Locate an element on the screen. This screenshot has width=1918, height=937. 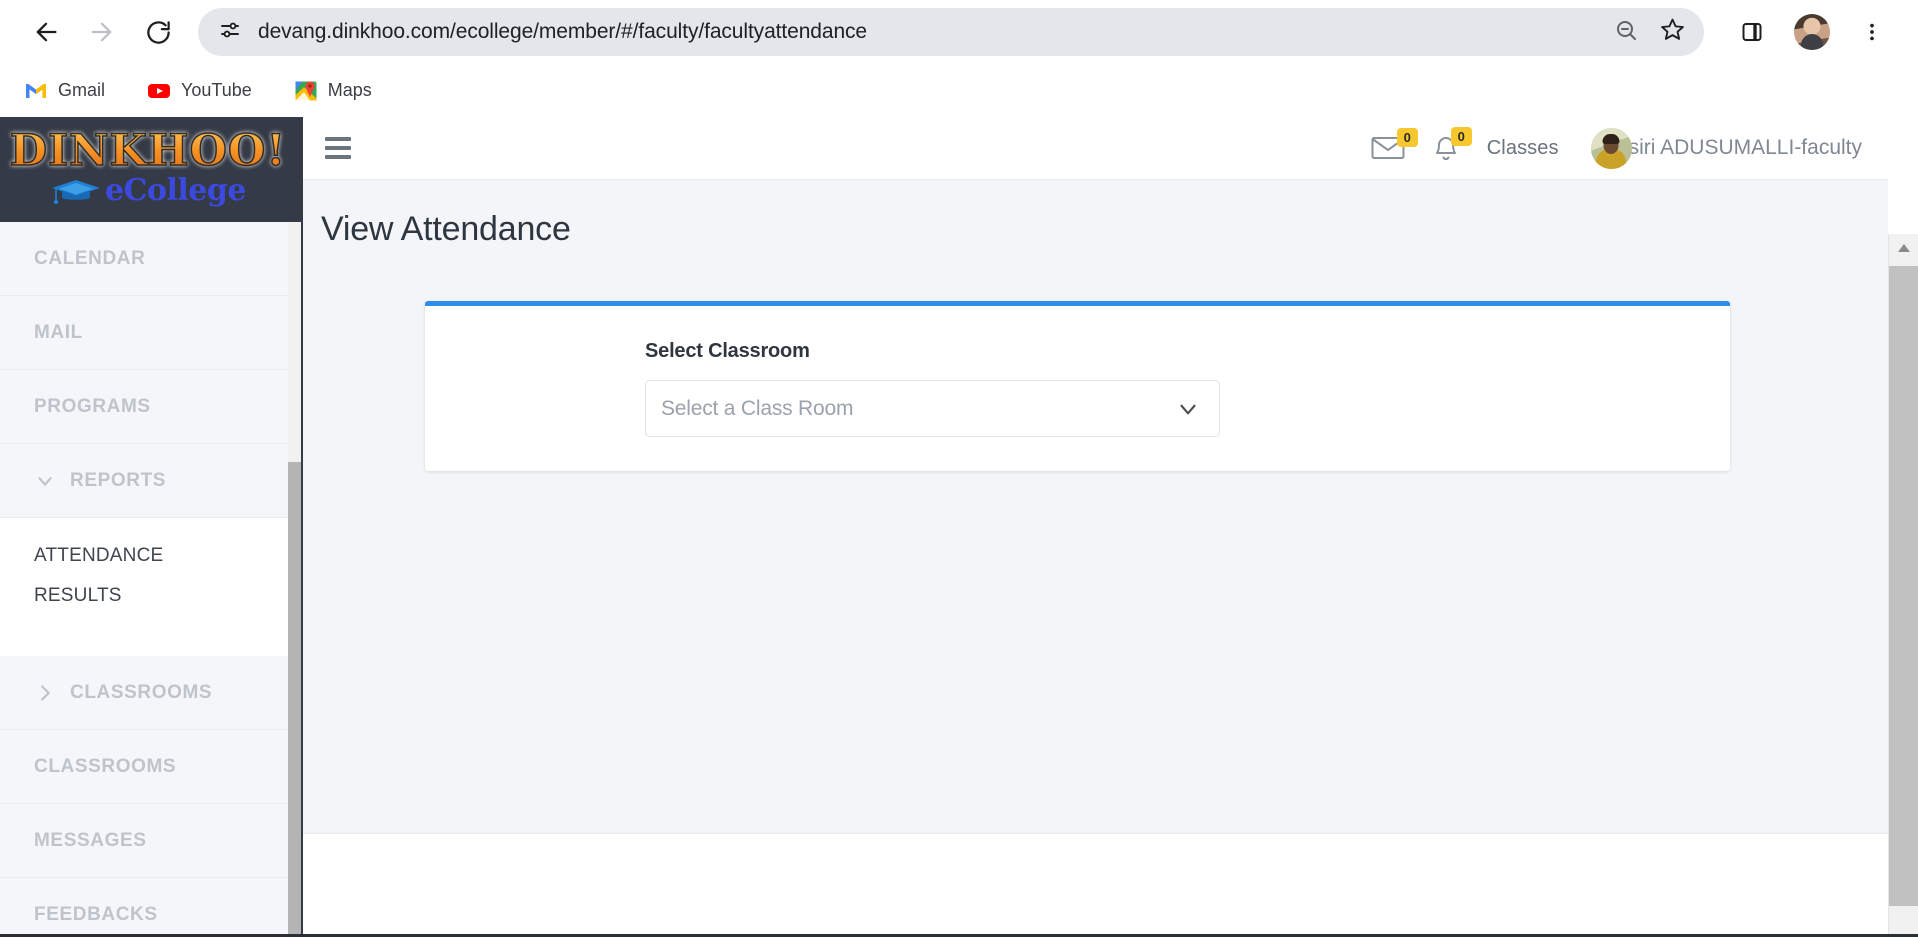
sidebar-submenu-reports: ATTENDANCE RESULTS is located at coordinates (148, 587).